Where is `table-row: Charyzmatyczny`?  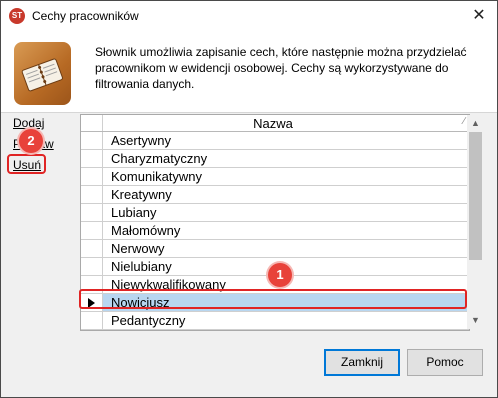 table-row: Charyzmatyczny is located at coordinates (275, 159).